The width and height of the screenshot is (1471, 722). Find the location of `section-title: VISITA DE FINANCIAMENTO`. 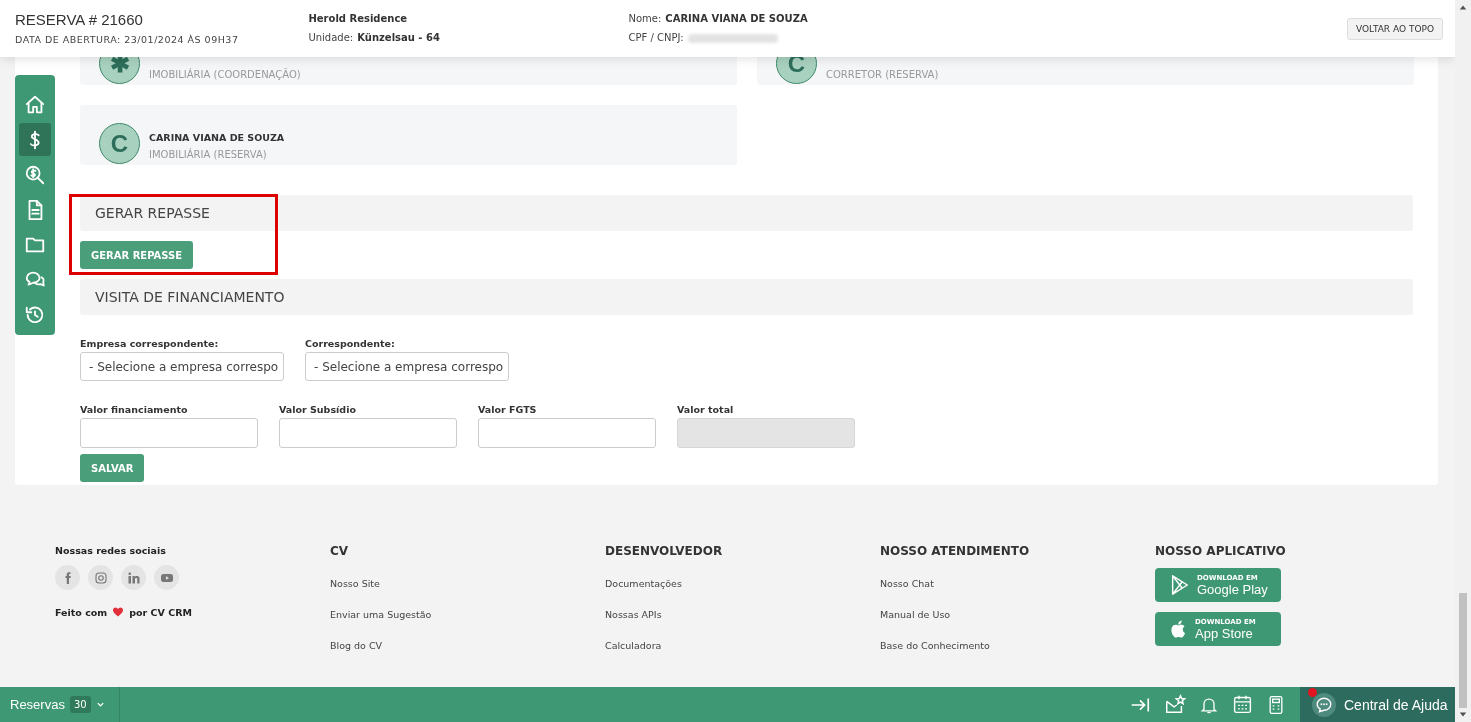

section-title: VISITA DE FINANCIAMENTO is located at coordinates (190, 297).